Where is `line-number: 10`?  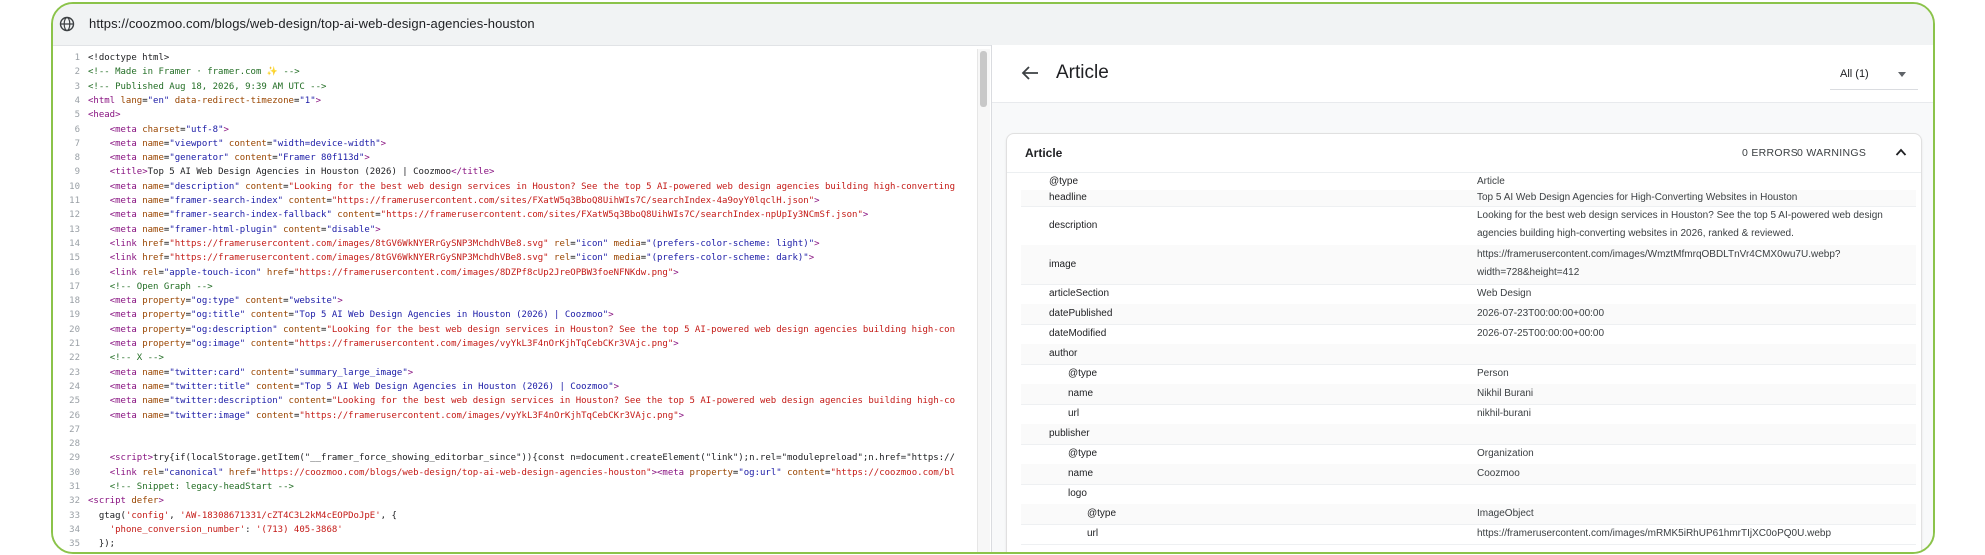
line-number: 10 is located at coordinates (74, 186).